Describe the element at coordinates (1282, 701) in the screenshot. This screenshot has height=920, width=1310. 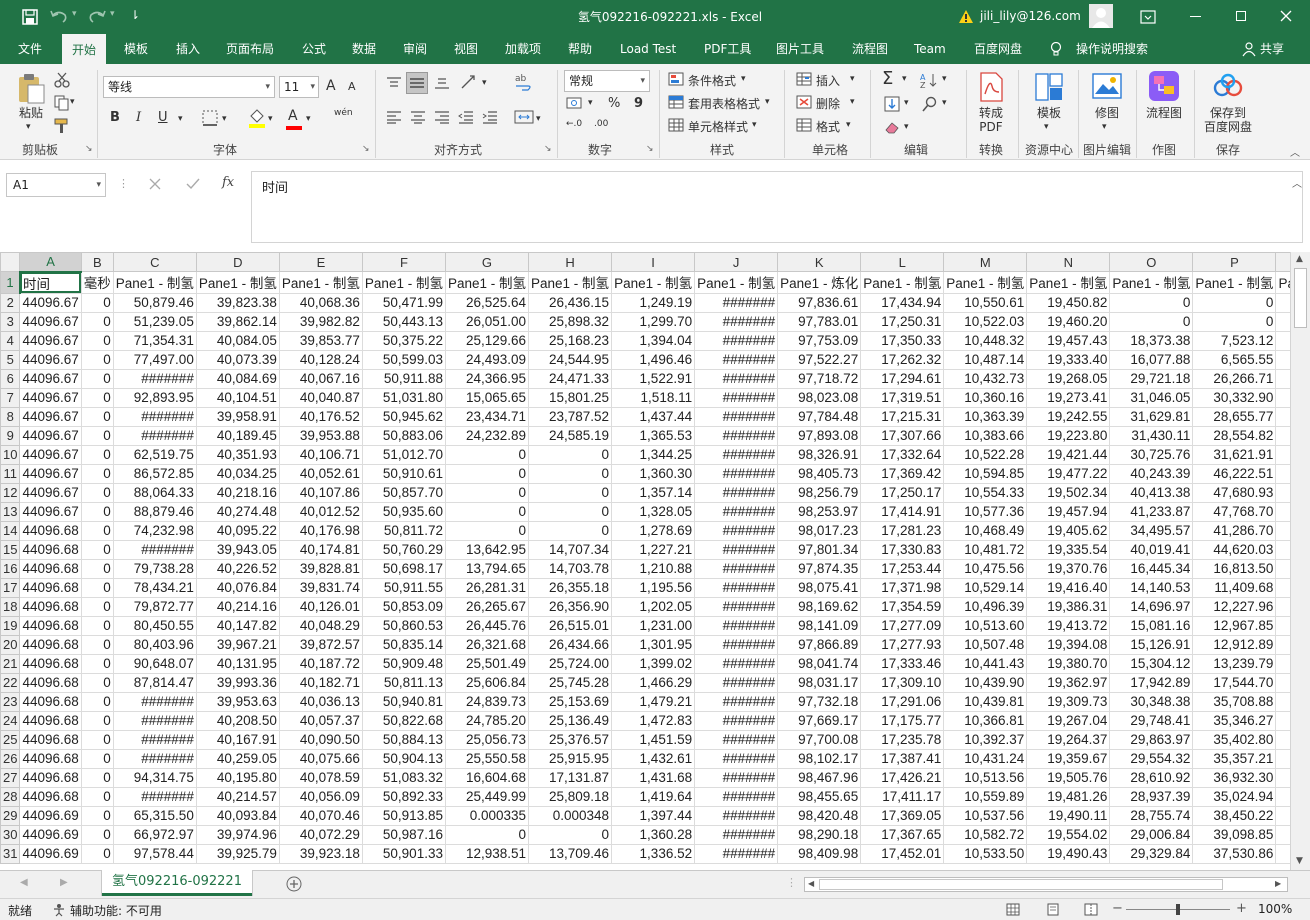
I see `cell: 556.5219` at that location.